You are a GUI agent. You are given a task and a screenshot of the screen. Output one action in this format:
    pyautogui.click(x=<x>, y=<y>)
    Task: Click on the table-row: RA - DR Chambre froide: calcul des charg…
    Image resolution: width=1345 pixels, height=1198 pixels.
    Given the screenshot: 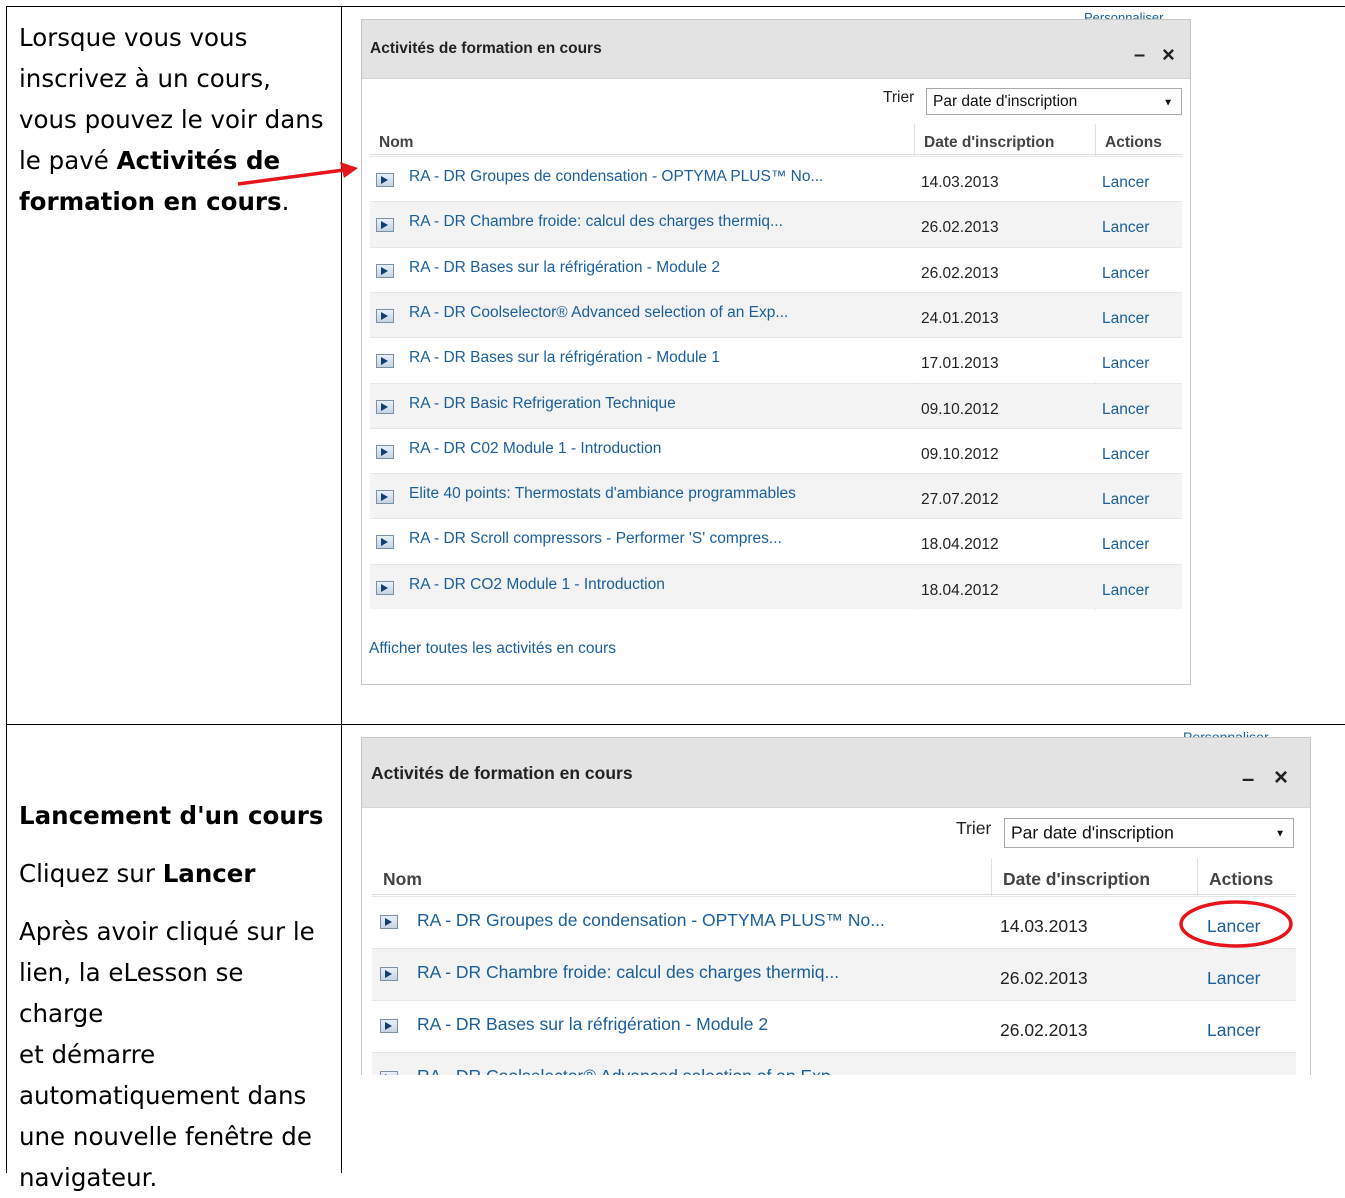 What is the action you would take?
    pyautogui.click(x=776, y=224)
    